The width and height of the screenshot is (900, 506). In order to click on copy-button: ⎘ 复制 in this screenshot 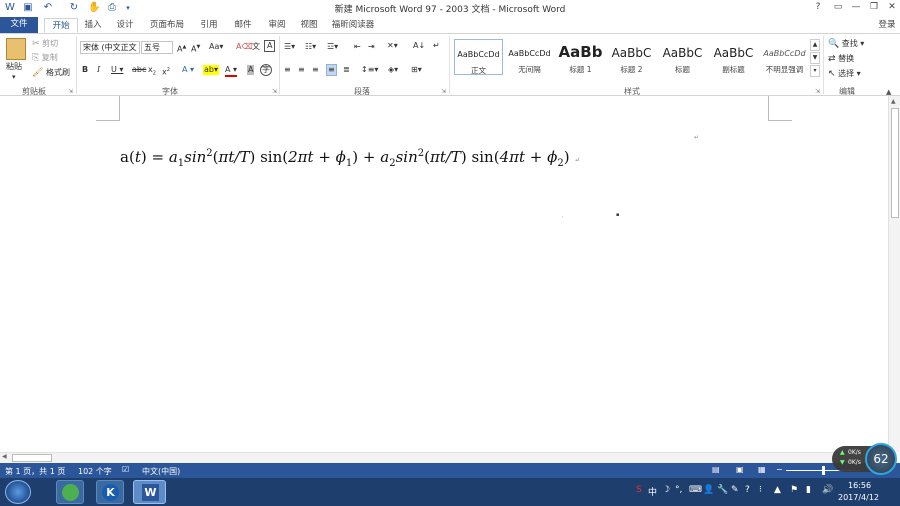, I will do `click(45, 58)`.